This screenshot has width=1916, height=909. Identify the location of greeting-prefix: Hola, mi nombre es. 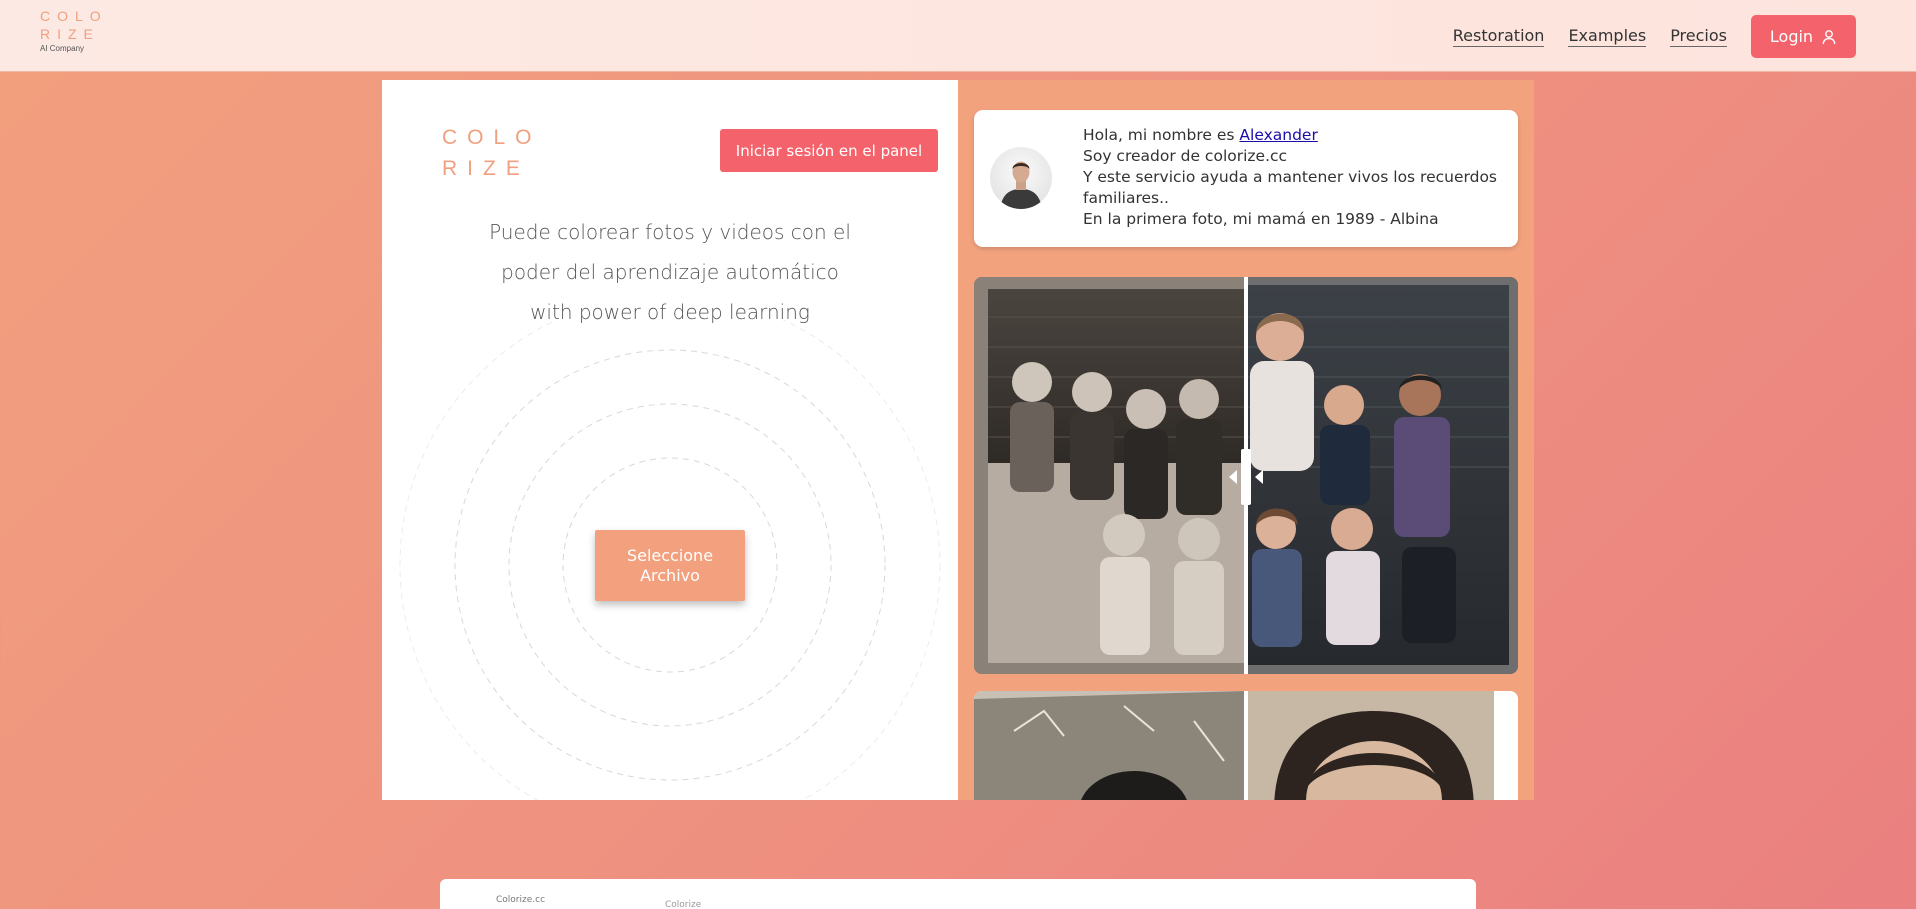
(1161, 135).